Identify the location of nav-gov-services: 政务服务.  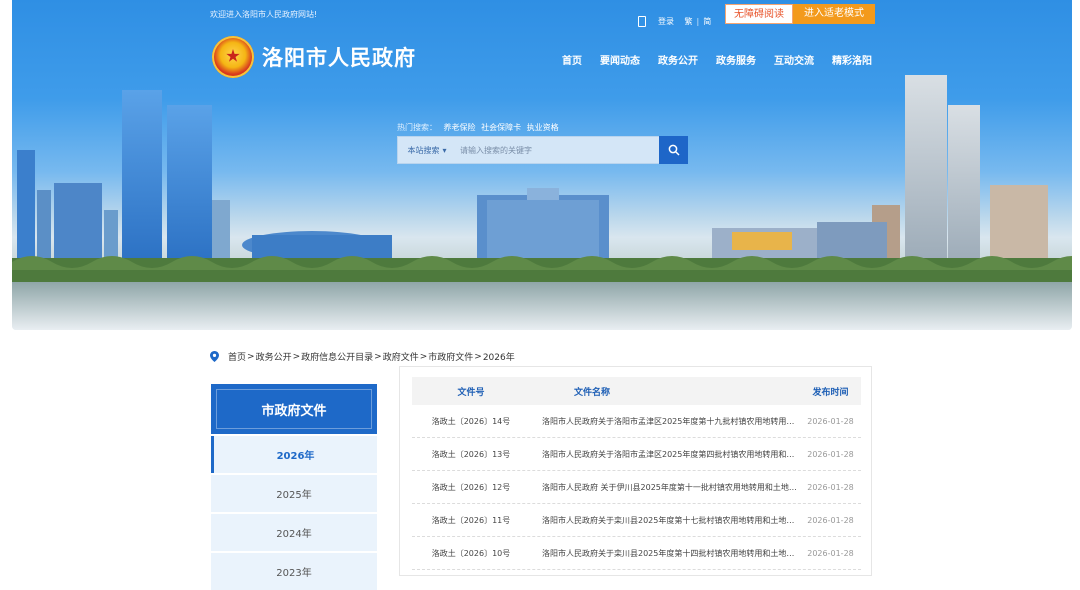
(736, 59).